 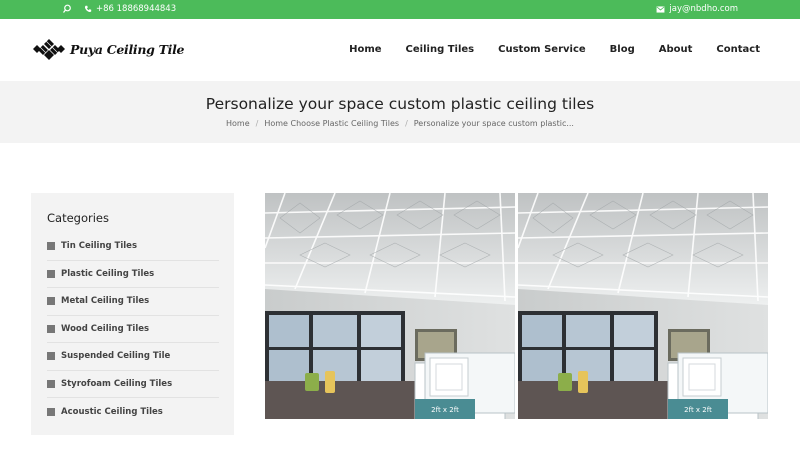 I want to click on category-label: Metal Ceiling Tiles, so click(x=105, y=301).